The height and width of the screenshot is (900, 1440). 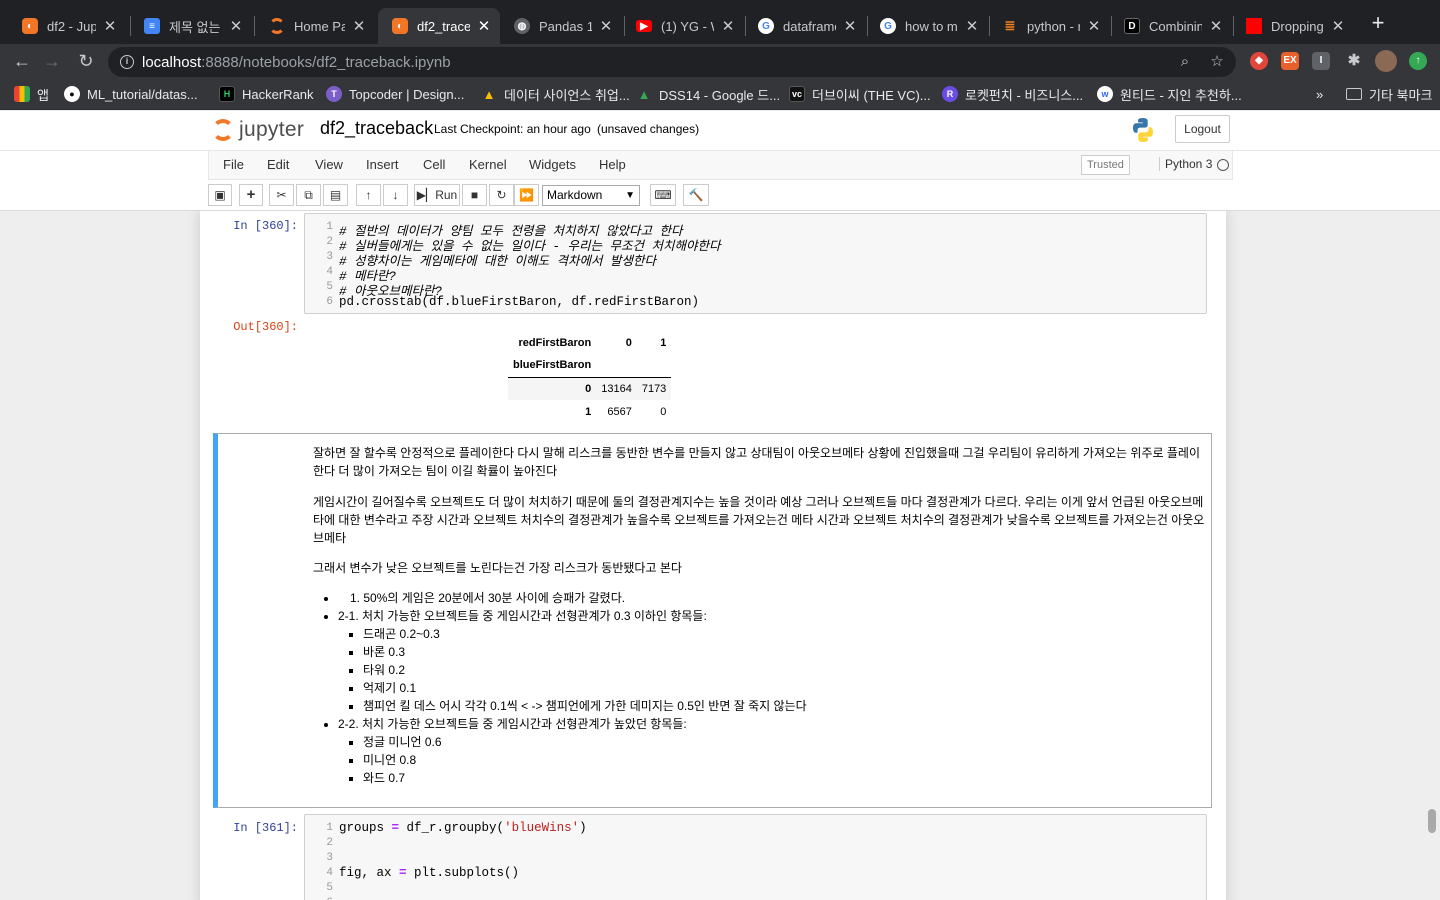 I want to click on menu-view: View, so click(x=329, y=164).